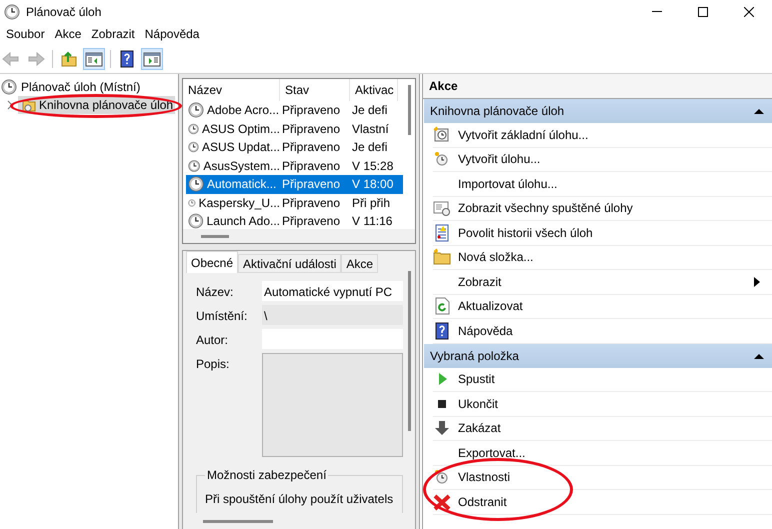 Image resolution: width=772 pixels, height=529 pixels. What do you see at coordinates (29, 105) in the screenshot?
I see `folder-clock-icon` at bounding box center [29, 105].